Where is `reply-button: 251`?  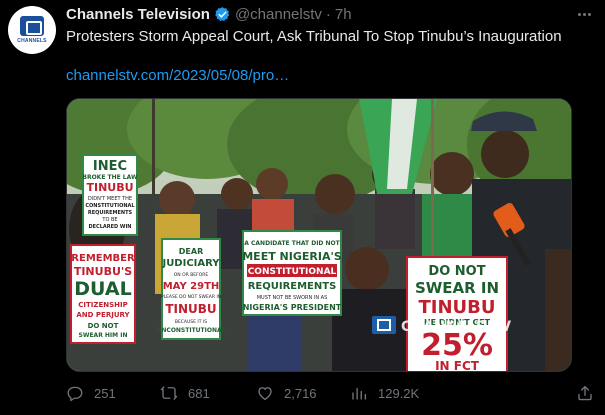
reply-button: 251 is located at coordinates (91, 393).